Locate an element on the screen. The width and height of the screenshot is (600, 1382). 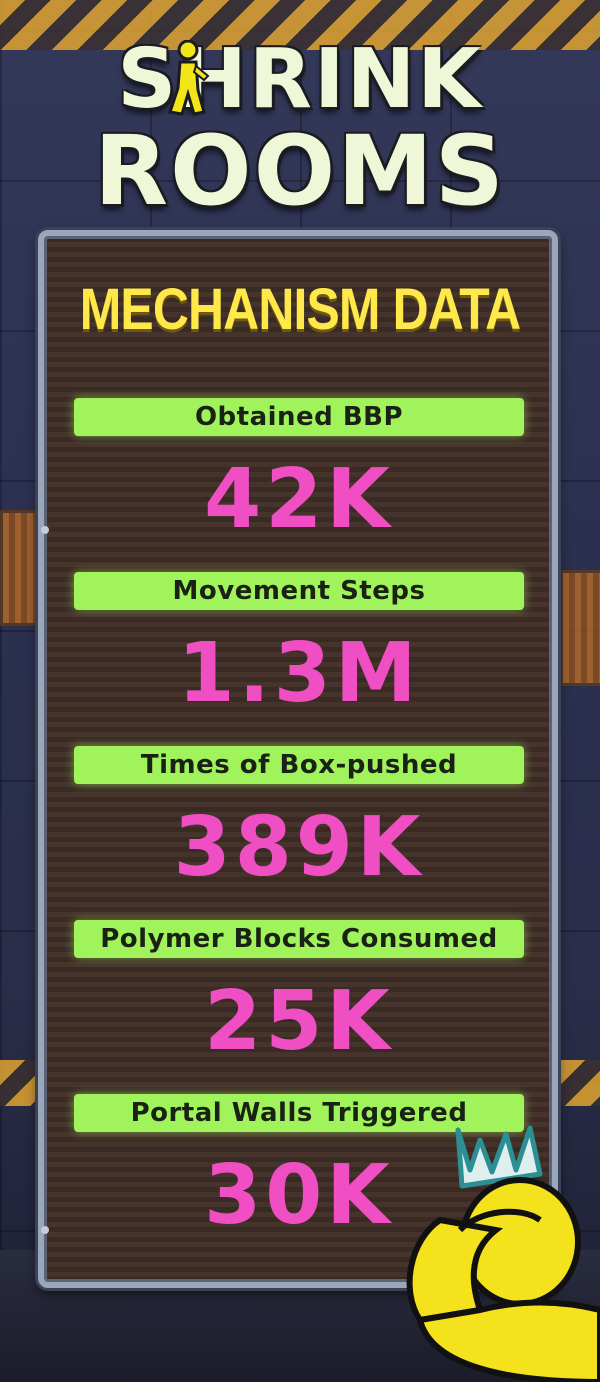
board-title: MECHANISM DATA is located at coordinates (300, 309).